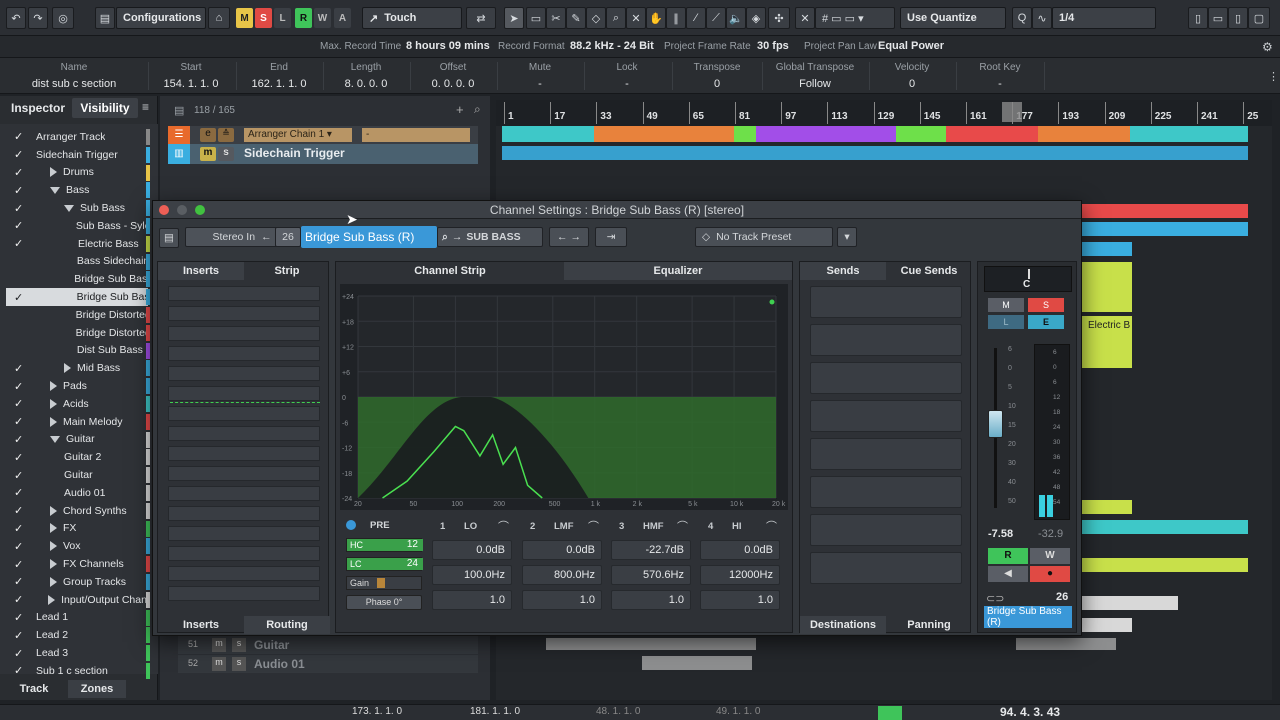 Image resolution: width=1280 pixels, height=720 pixels. What do you see at coordinates (495, 711) in the screenshot?
I see `right-locator: 181. 1. 1. 0` at bounding box center [495, 711].